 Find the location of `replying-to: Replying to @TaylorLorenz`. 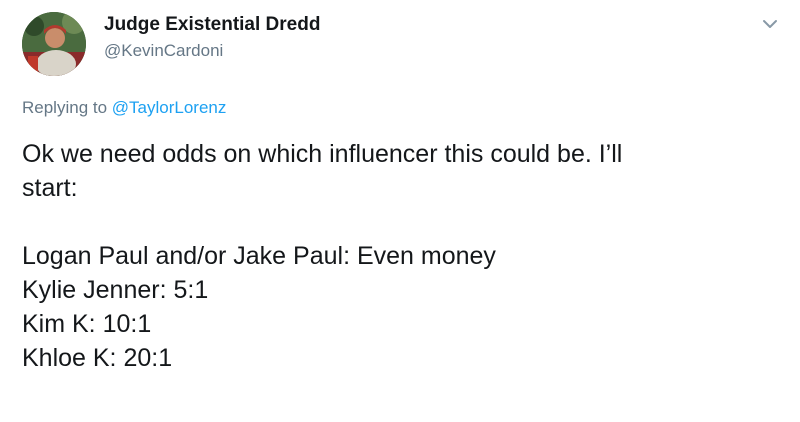

replying-to: Replying to @TaylorLorenz is located at coordinates (124, 108).